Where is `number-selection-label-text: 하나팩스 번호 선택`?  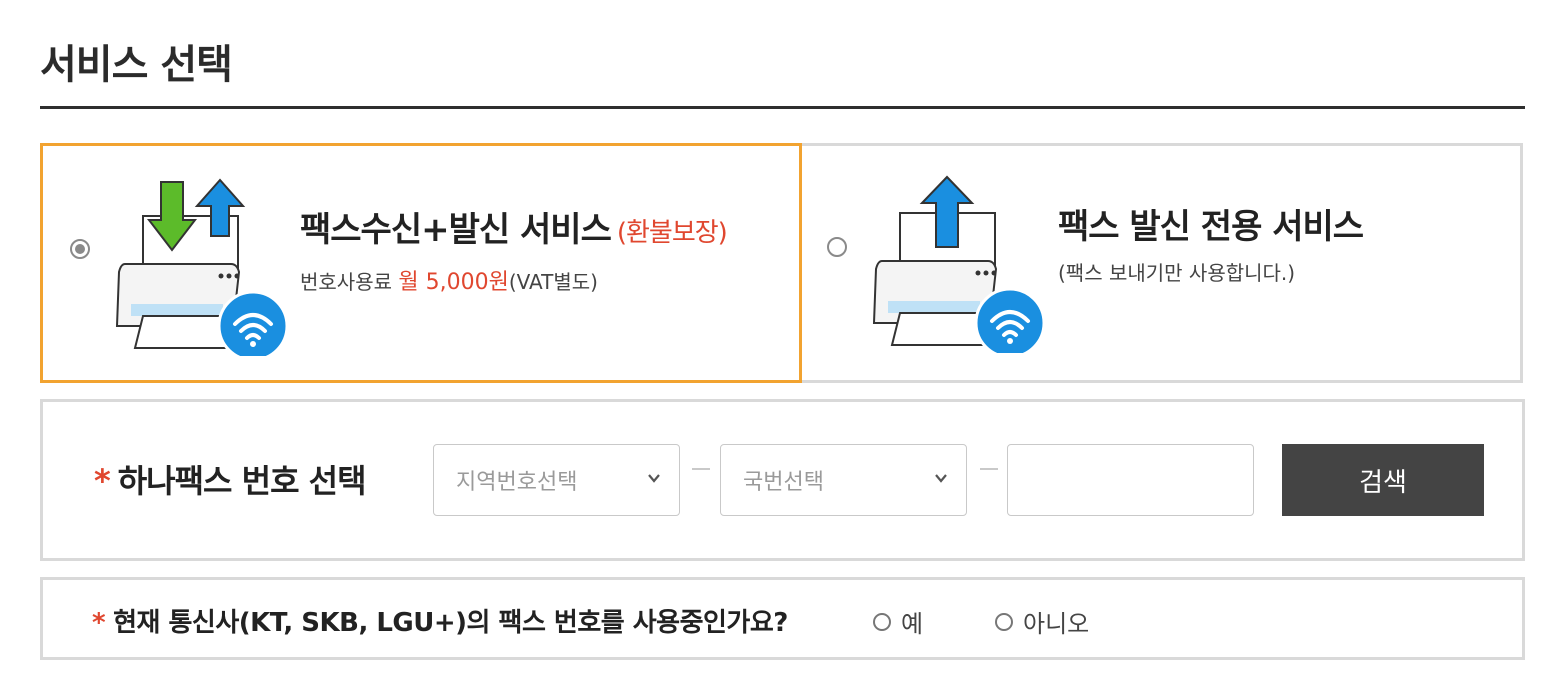 number-selection-label-text: 하나팩스 번호 선택 is located at coordinates (242, 481).